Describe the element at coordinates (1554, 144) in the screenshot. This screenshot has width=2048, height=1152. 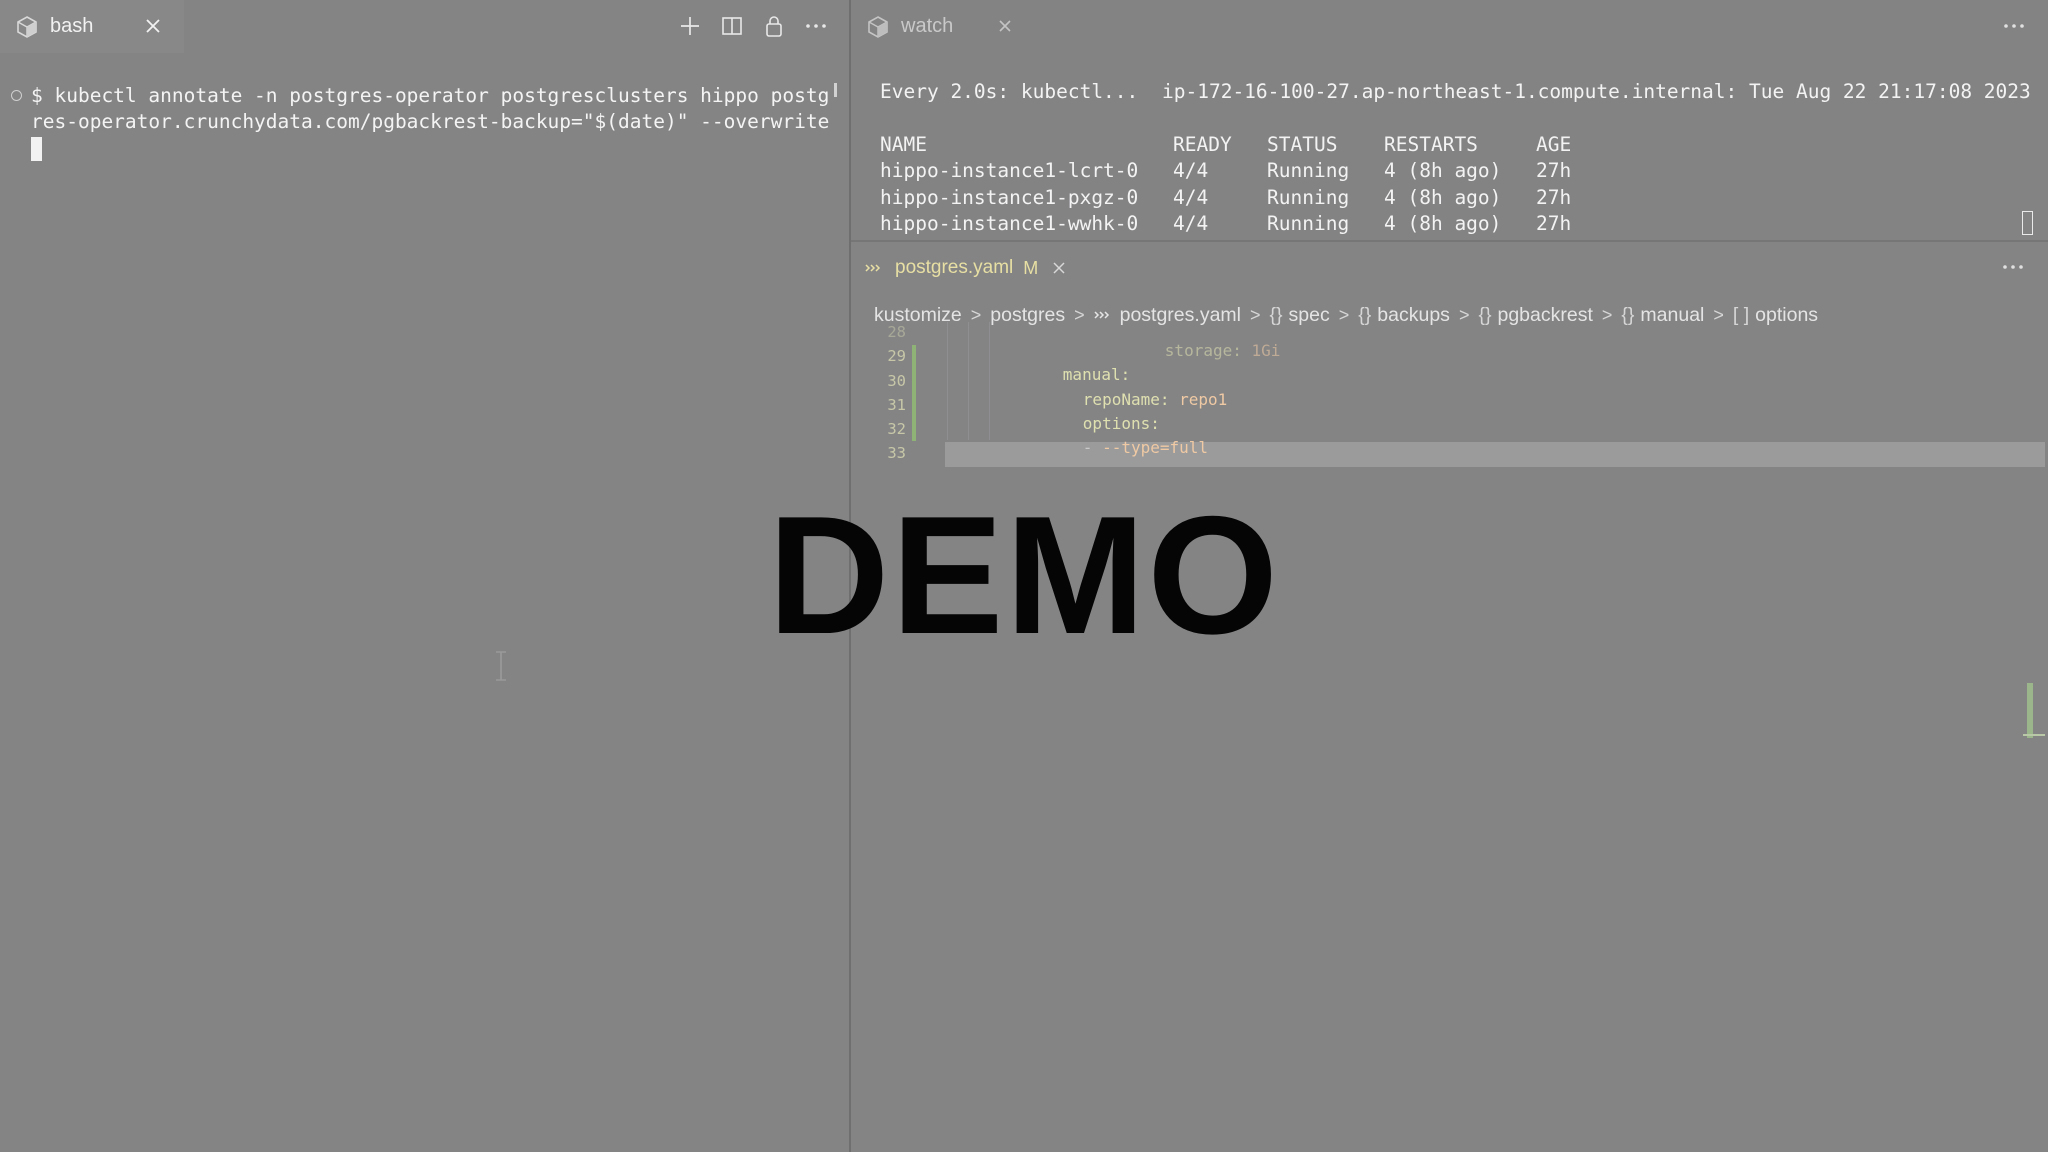
I see `column-header-age: AGE` at that location.